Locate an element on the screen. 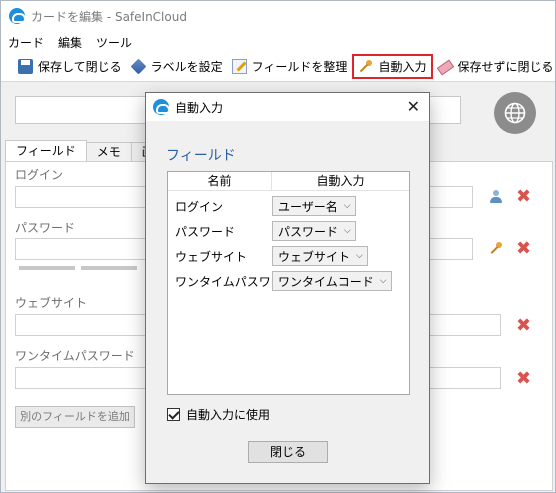 The width and height of the screenshot is (556, 493). set-label-label: ラベルを設定 is located at coordinates (186, 66).